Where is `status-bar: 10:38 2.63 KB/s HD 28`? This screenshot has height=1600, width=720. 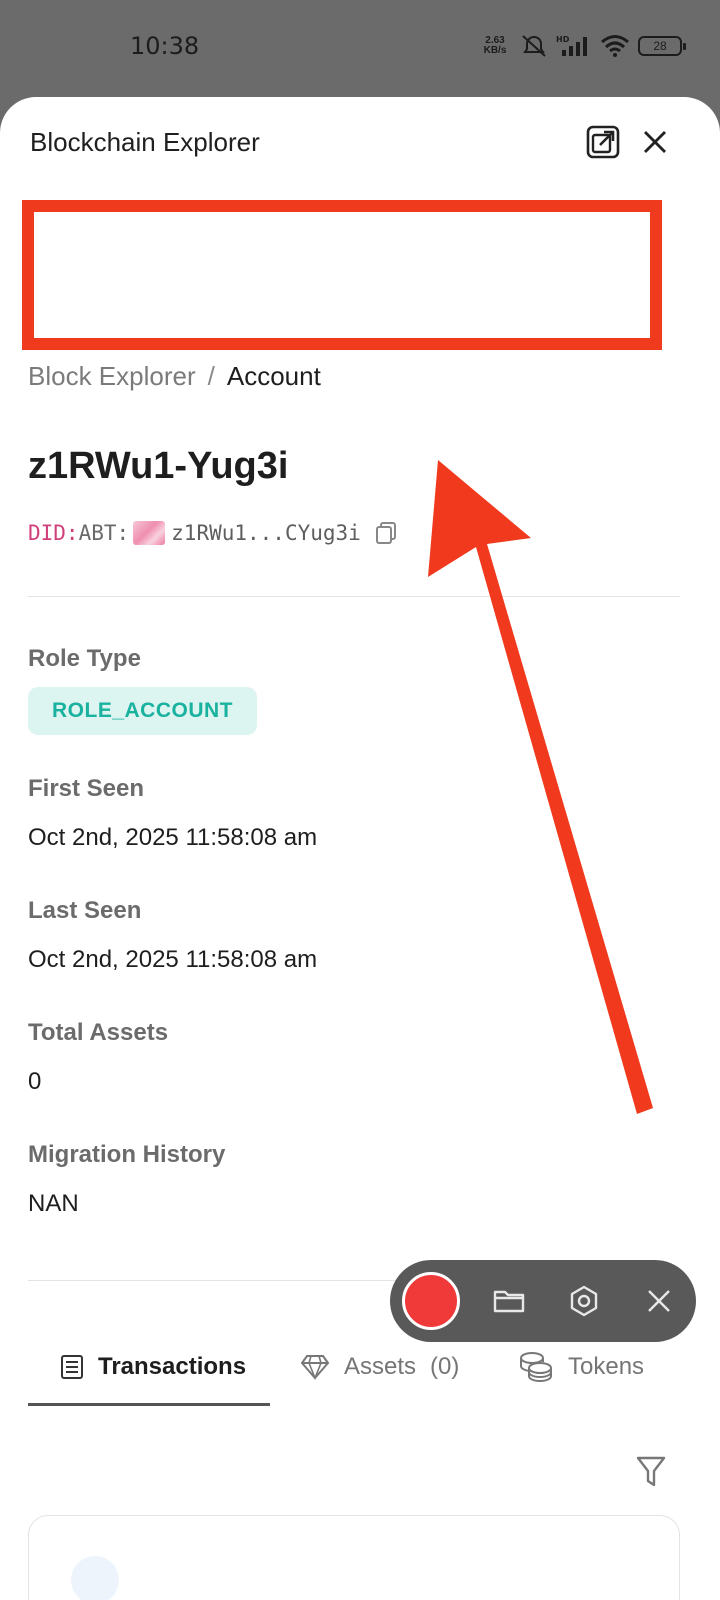
status-bar: 10:38 2.63 KB/s HD 28 is located at coordinates (360, 48).